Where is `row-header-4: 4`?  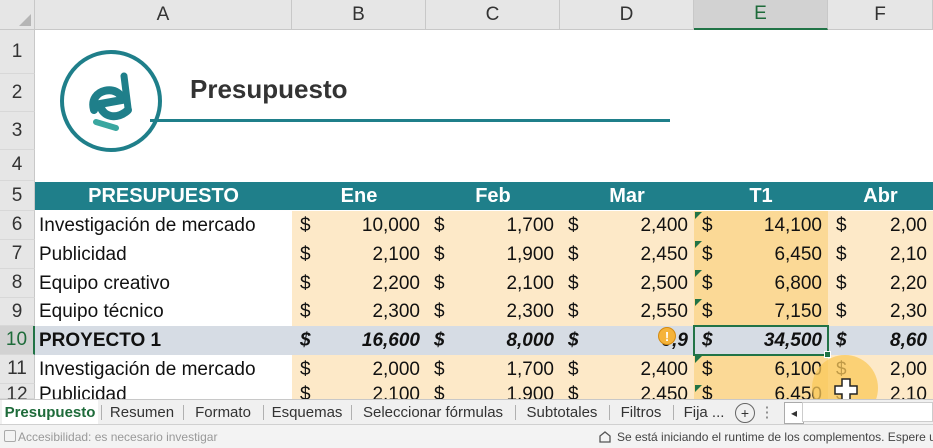 row-header-4: 4 is located at coordinates (17, 165).